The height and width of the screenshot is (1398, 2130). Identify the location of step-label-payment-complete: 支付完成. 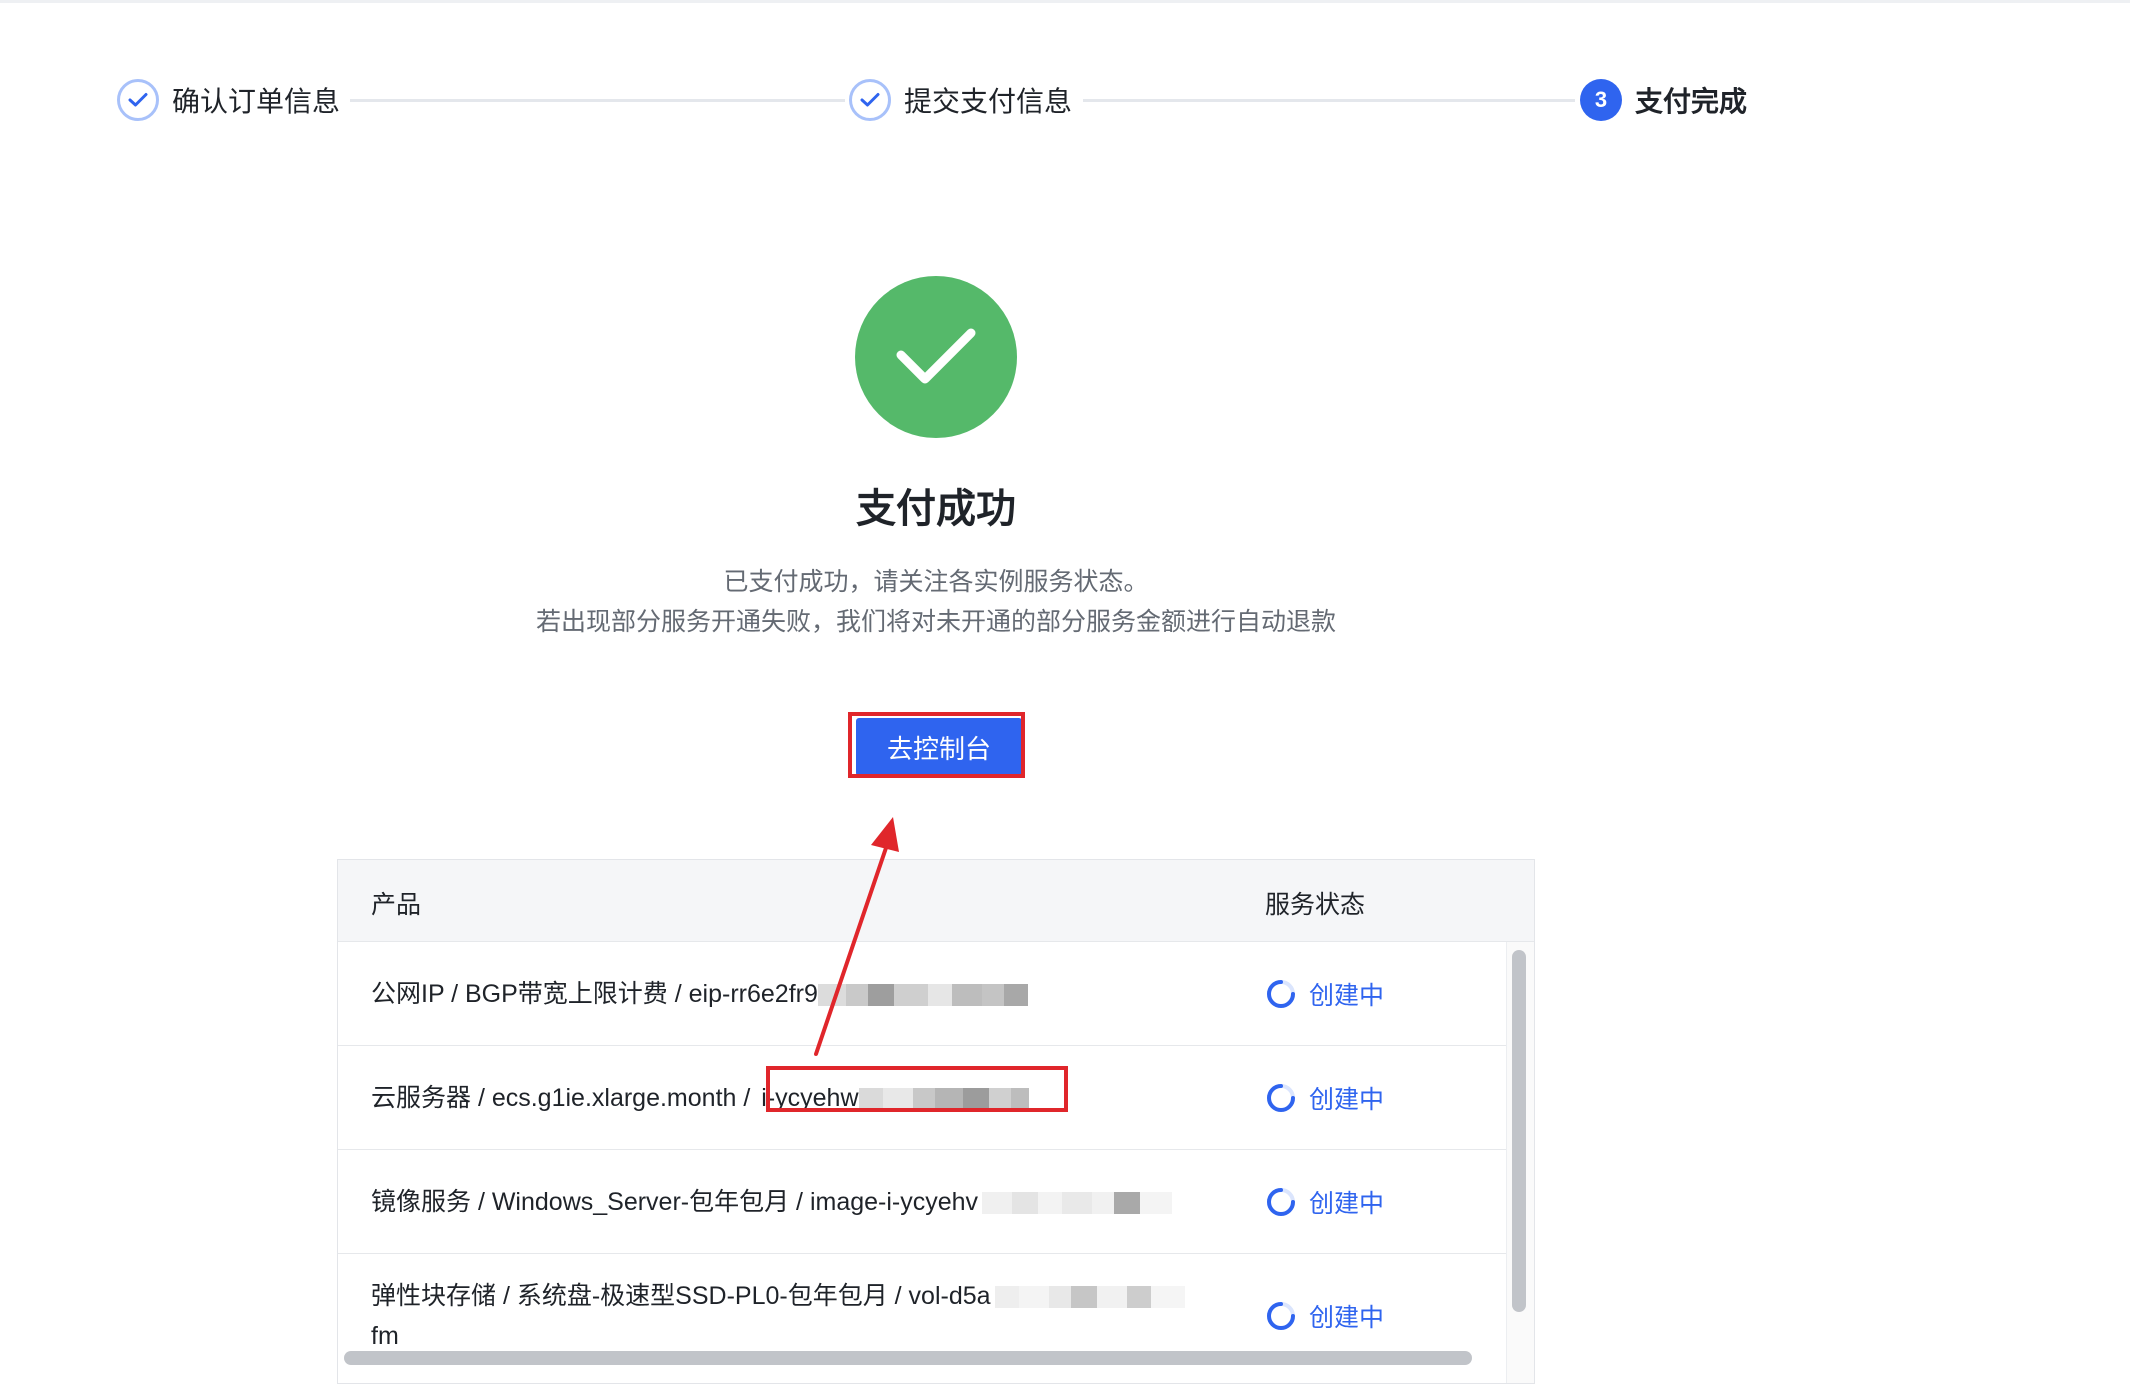
(1691, 101).